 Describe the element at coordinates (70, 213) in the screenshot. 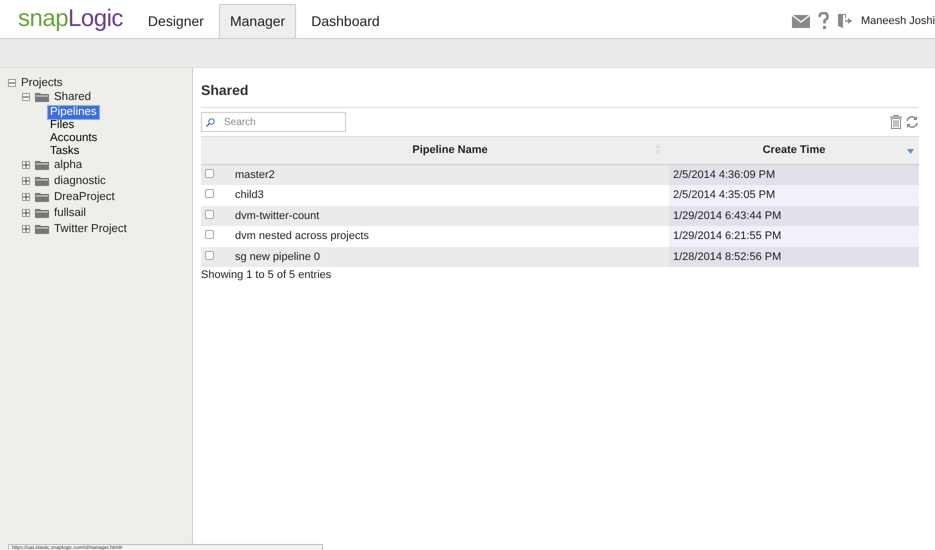

I see `tree-item: fullsail` at that location.